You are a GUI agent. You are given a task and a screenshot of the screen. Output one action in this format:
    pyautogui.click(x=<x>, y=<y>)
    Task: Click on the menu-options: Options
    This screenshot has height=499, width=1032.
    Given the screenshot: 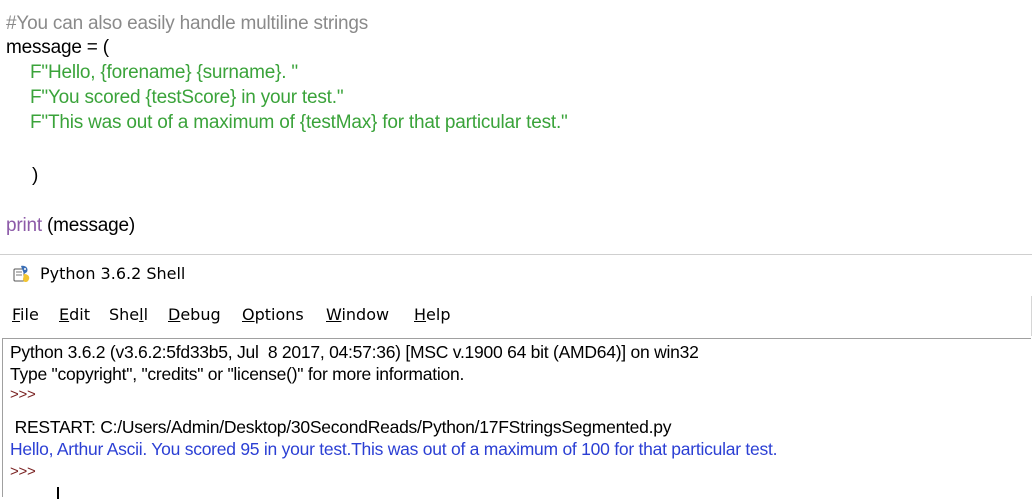 What is the action you would take?
    pyautogui.click(x=273, y=314)
    